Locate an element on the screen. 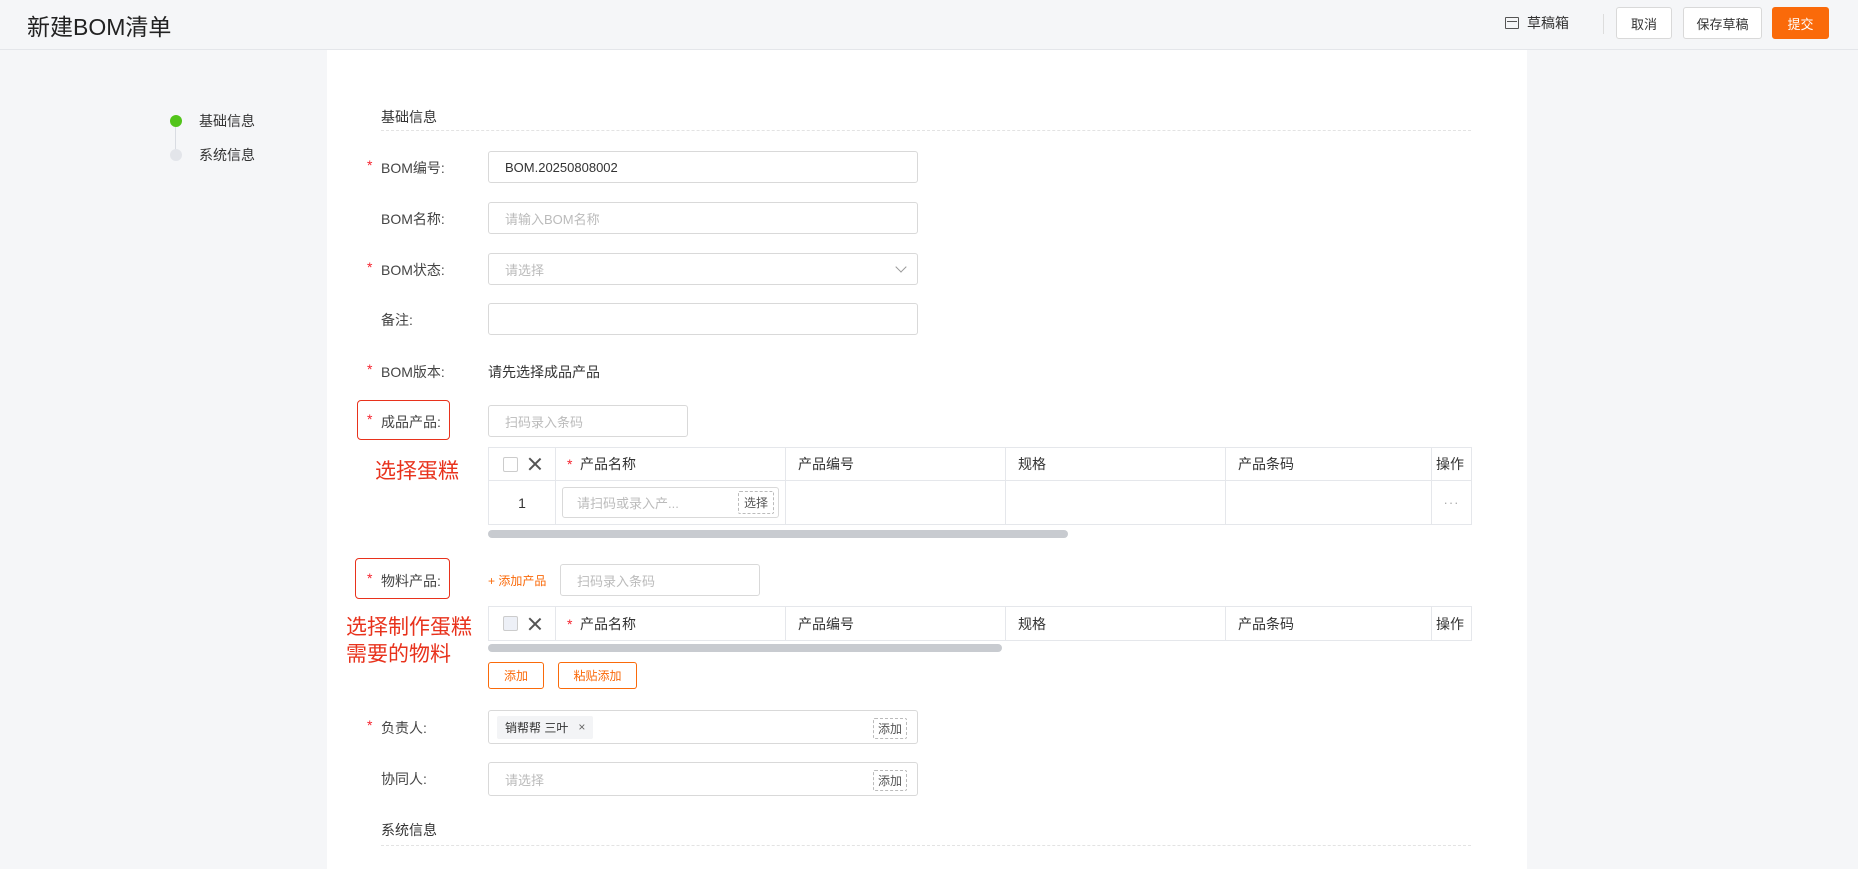 This screenshot has height=869, width=1858. material-product-table: * 产品名称 产品编号 规格 产品条码 操作 is located at coordinates (980, 623).